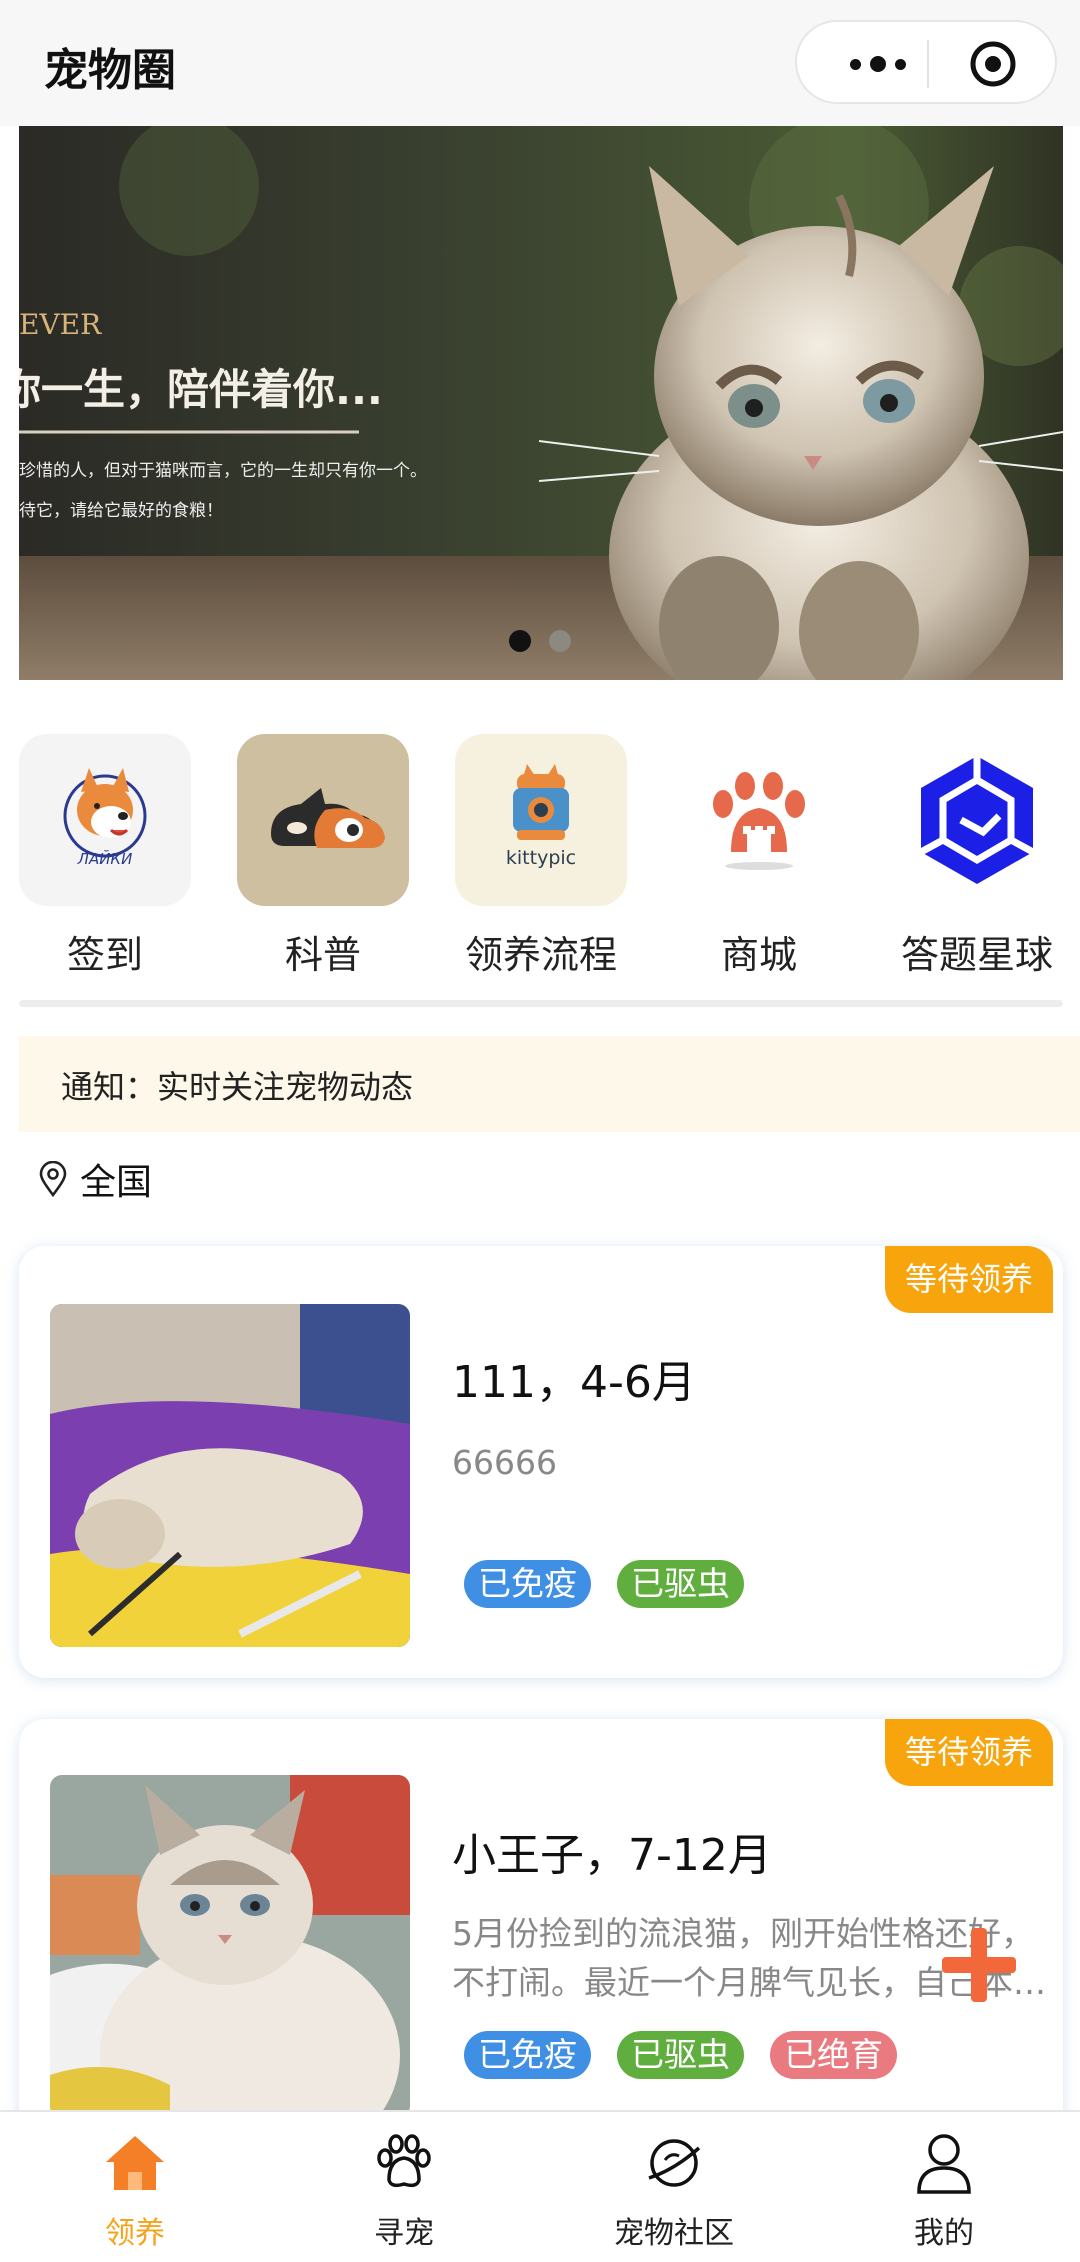 Image resolution: width=1080 pixels, height=2262 pixels. I want to click on carousel-indicator, so click(540, 641).